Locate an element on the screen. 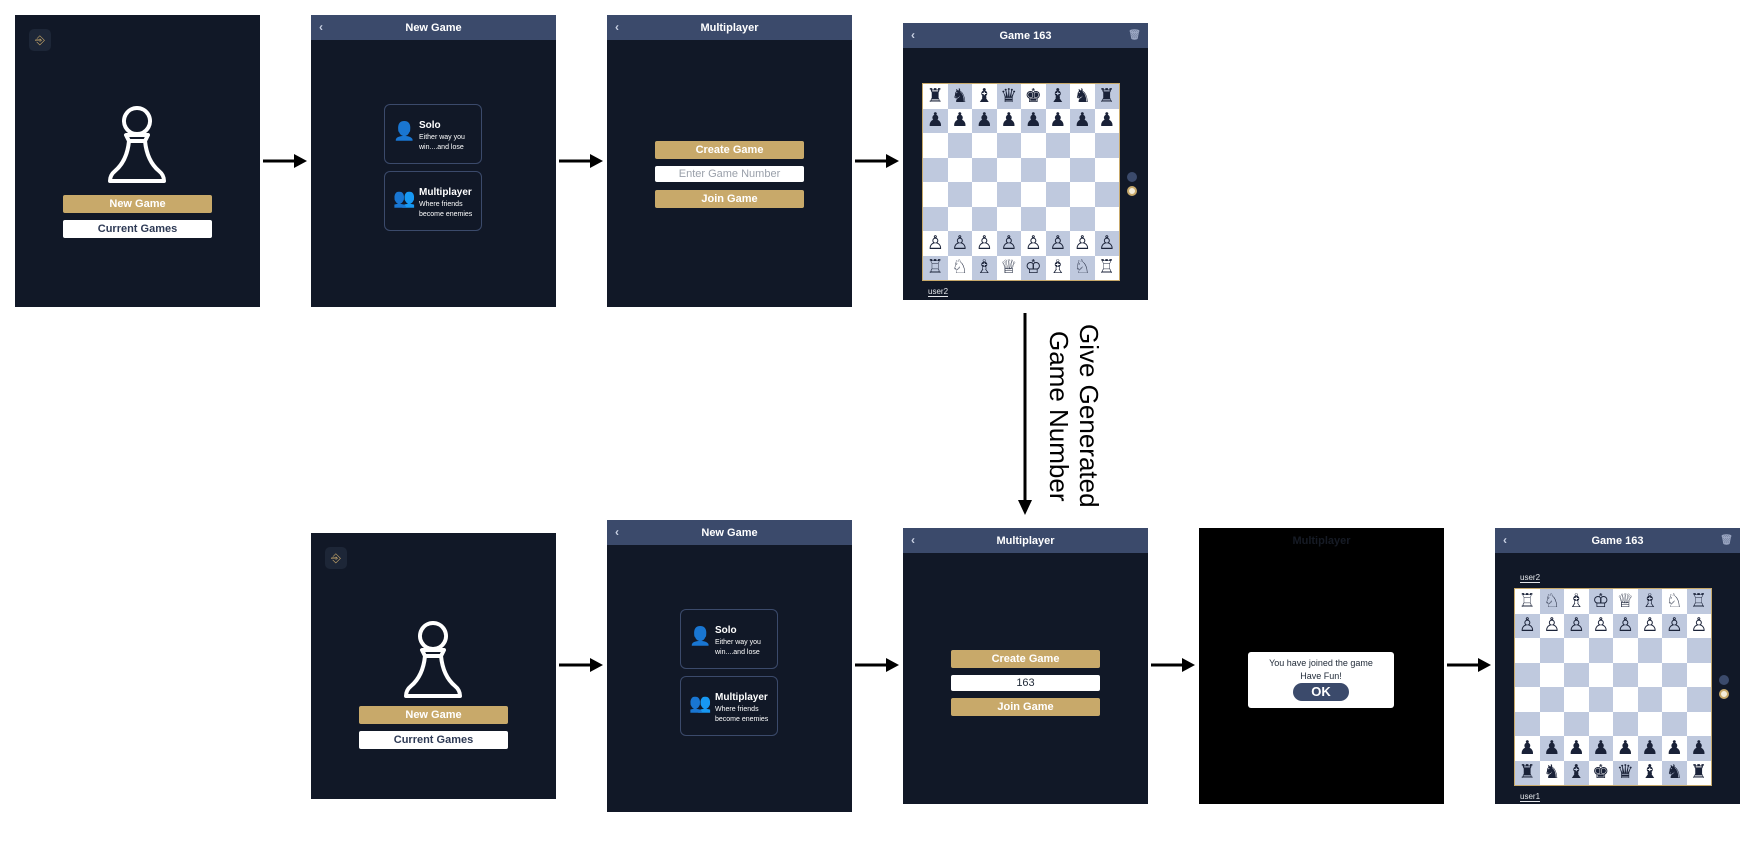 This screenshot has width=1760, height=842. chess-piece: ♚ is located at coordinates (1600, 772).